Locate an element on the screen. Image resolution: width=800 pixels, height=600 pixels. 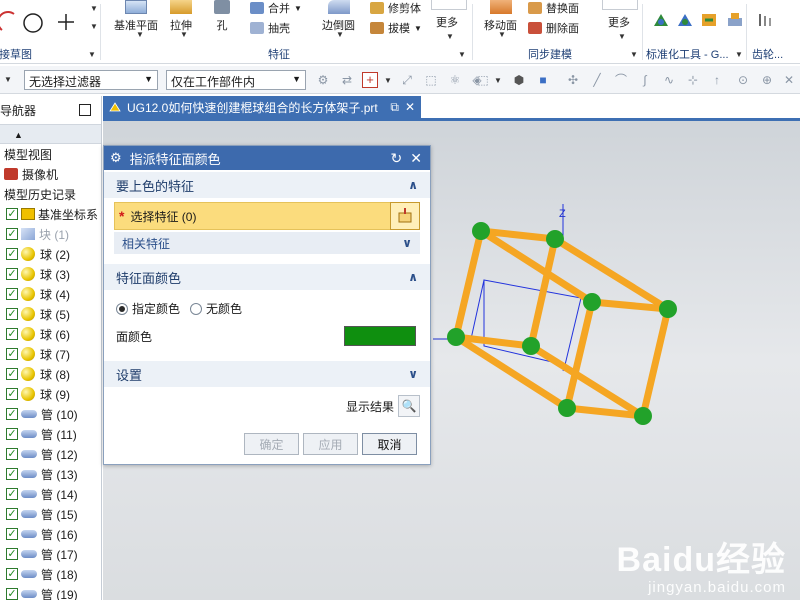
face-rule-icon: ⬚ is located at coordinates (431, 80).